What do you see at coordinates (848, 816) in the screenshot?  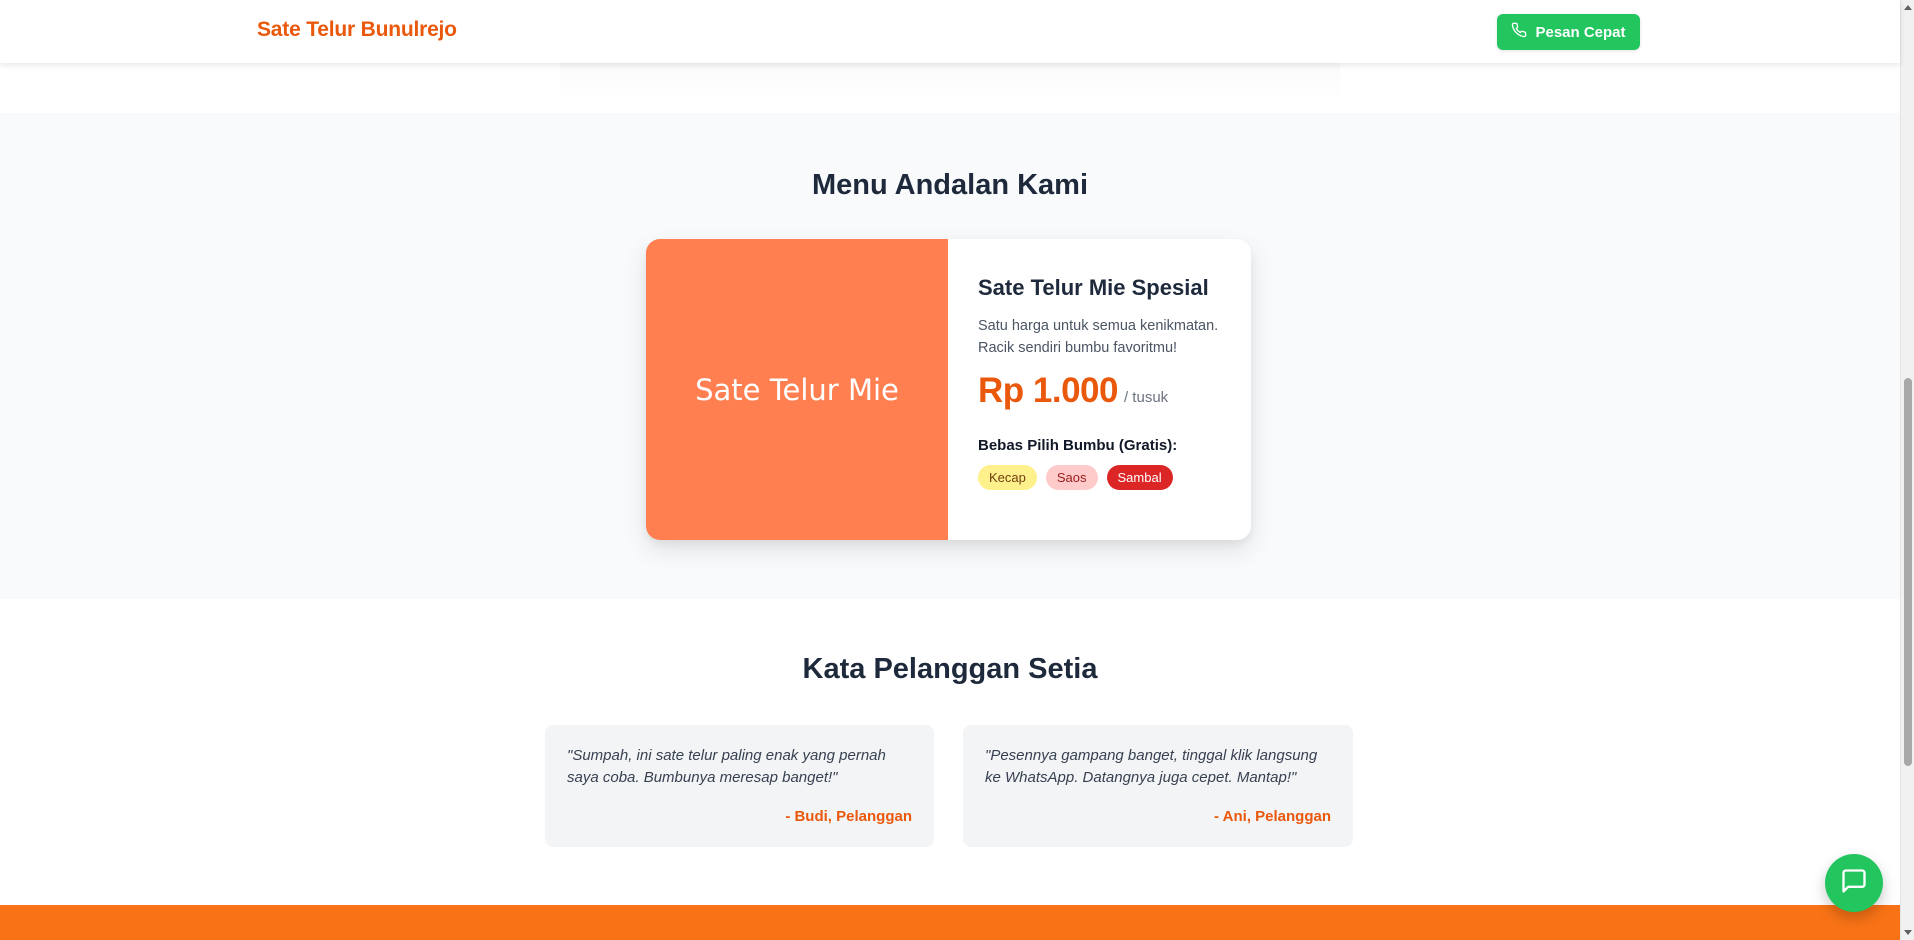 I see `testimonial-author: - Budi, Pelanggan` at bounding box center [848, 816].